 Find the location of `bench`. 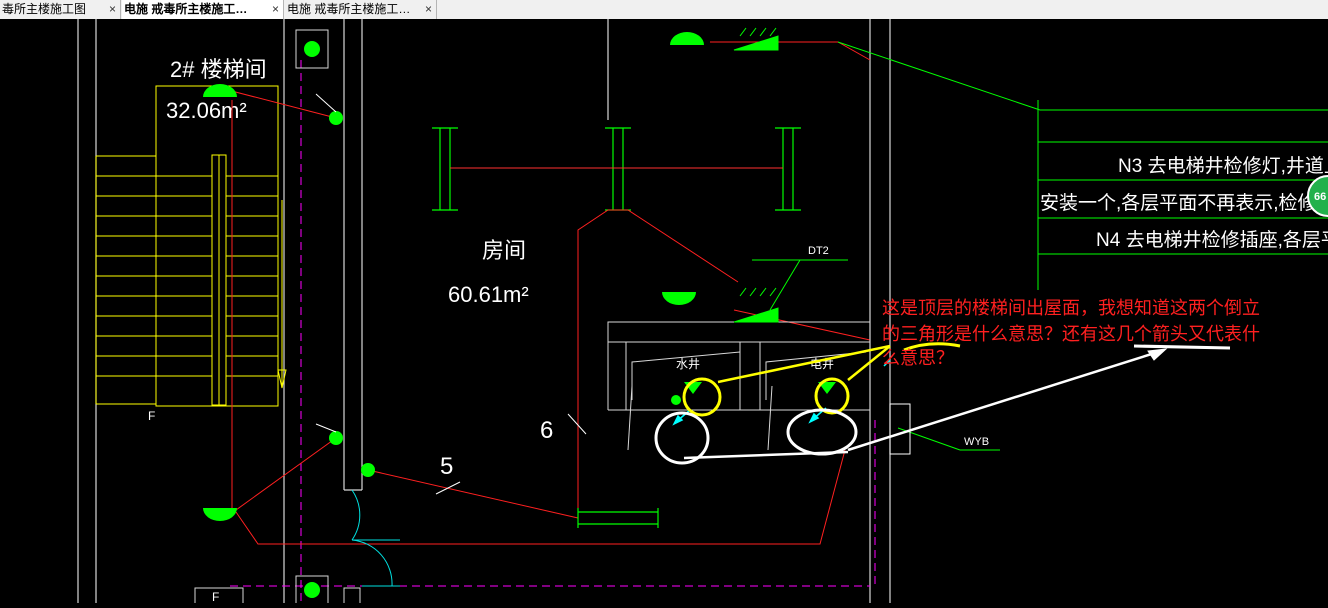

bench is located at coordinates (618, 518).